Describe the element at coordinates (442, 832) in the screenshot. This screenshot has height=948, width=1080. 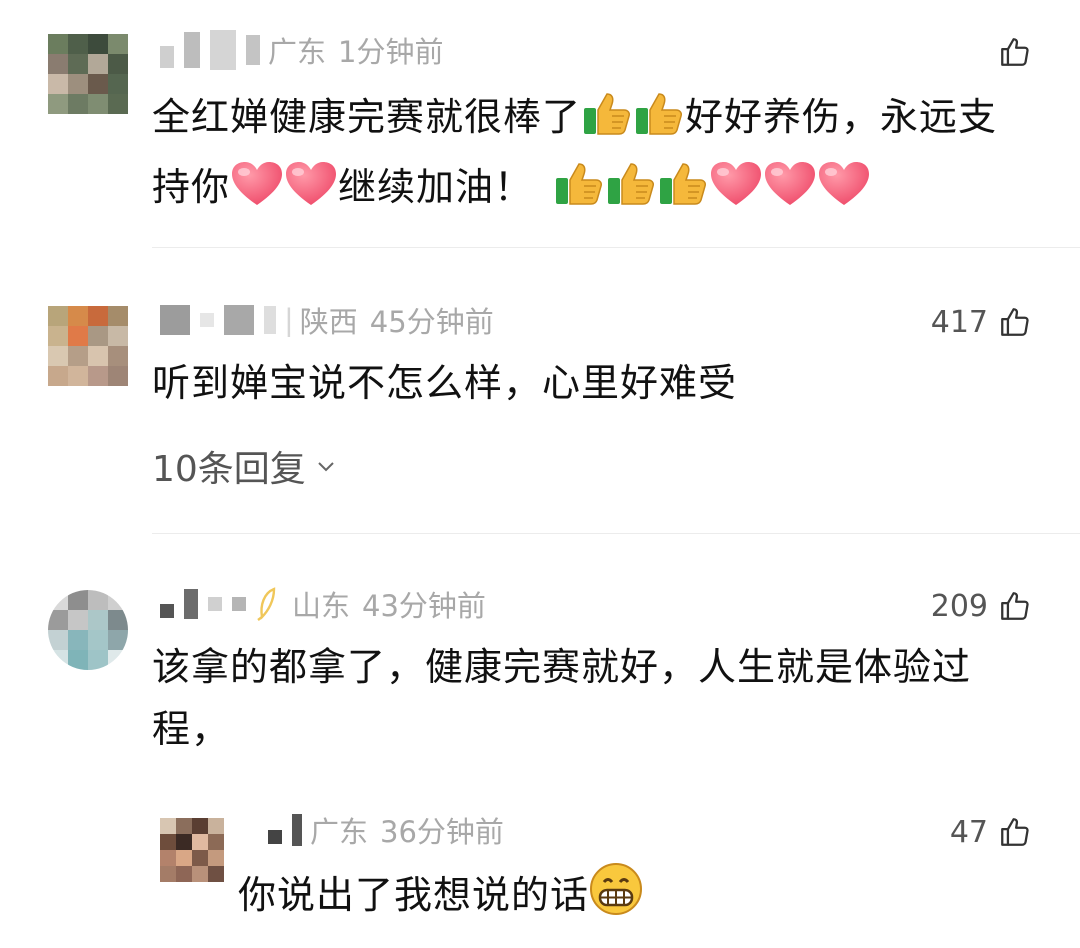
I see `comment-time: 36分钟前` at that location.